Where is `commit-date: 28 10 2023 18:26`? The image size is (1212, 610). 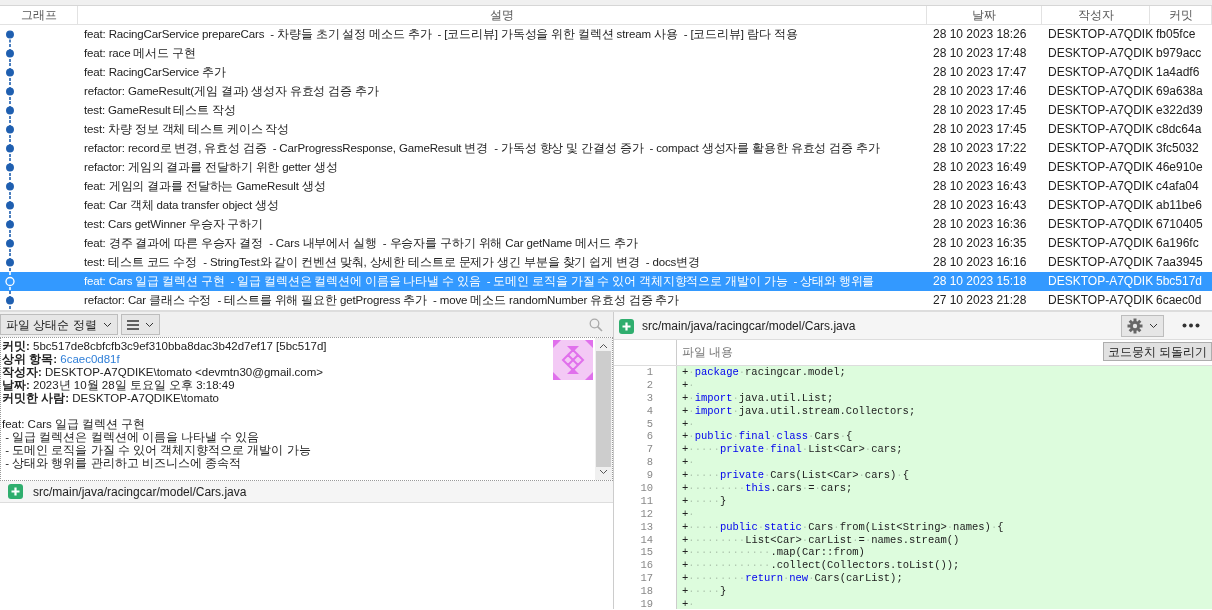
commit-date: 28 10 2023 18:26 is located at coordinates (980, 34).